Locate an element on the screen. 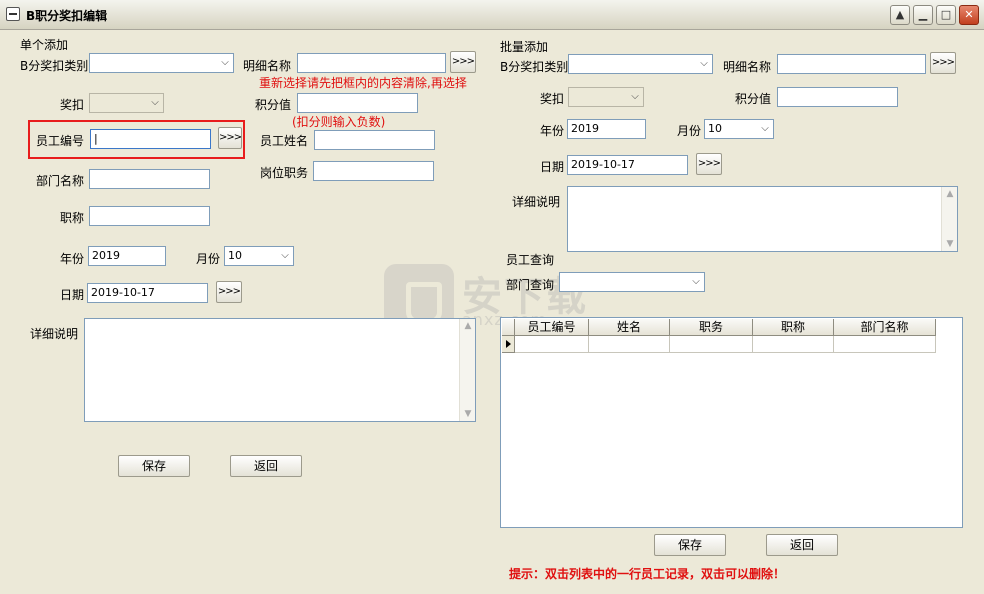 This screenshot has width=984, height=594. batch-detail-name-browse-button: >>> is located at coordinates (943, 63).